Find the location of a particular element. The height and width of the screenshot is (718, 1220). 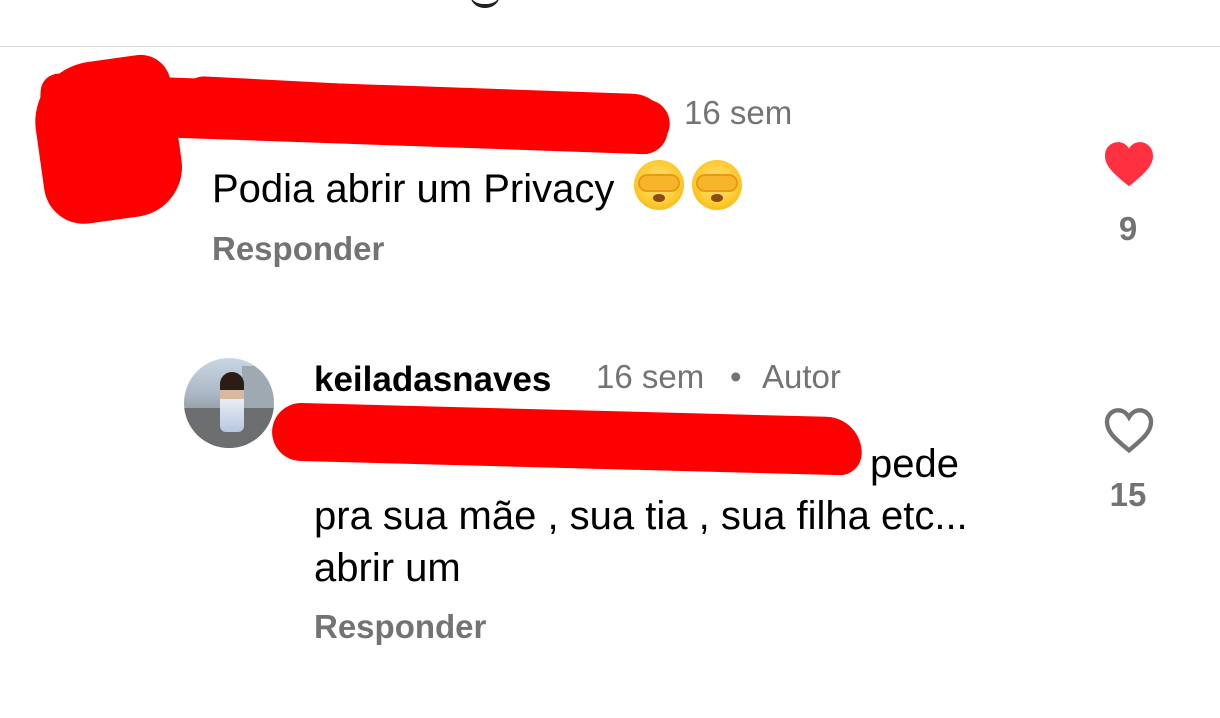

comment-text-content: Podia abrir um Privacy is located at coordinates (413, 189).